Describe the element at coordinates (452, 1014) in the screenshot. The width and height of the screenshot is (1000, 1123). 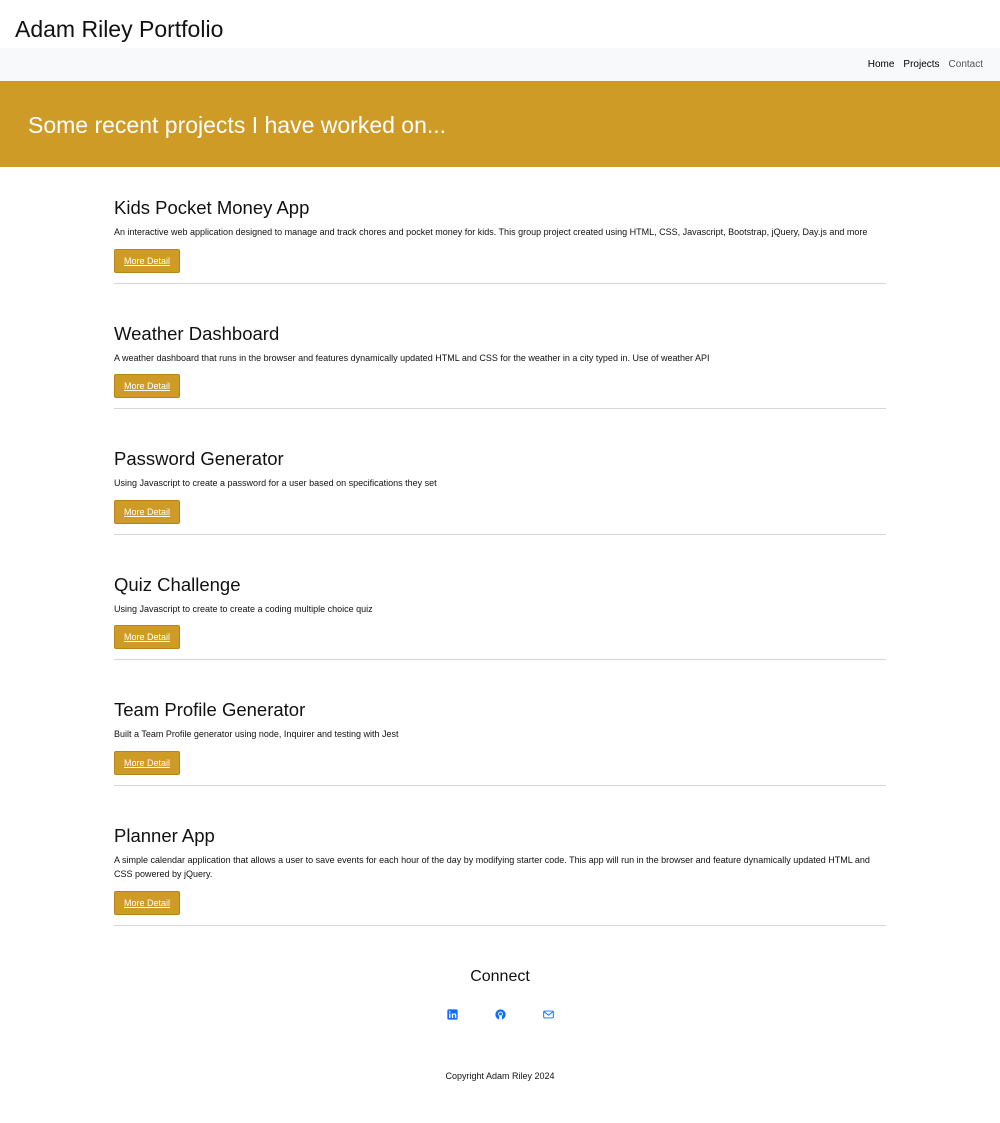
I see `linkedin-icon` at that location.